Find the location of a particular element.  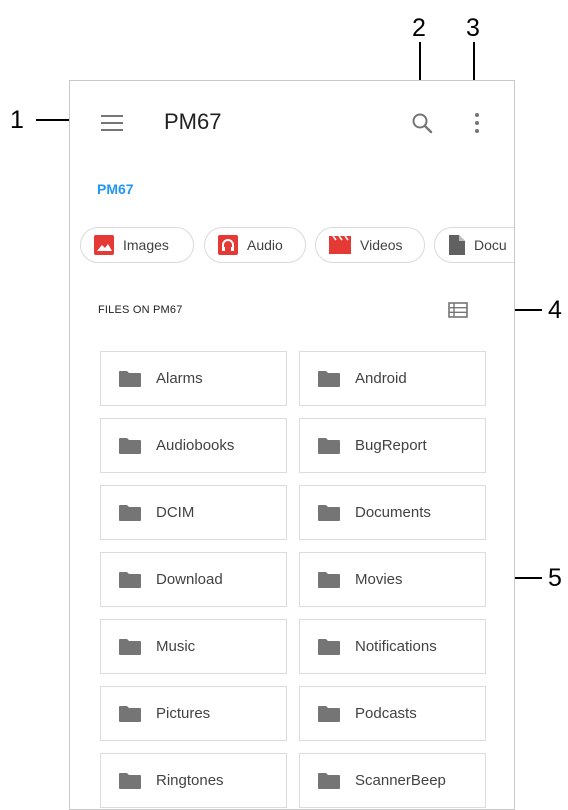

folder-name: Audiobooks is located at coordinates (195, 445).